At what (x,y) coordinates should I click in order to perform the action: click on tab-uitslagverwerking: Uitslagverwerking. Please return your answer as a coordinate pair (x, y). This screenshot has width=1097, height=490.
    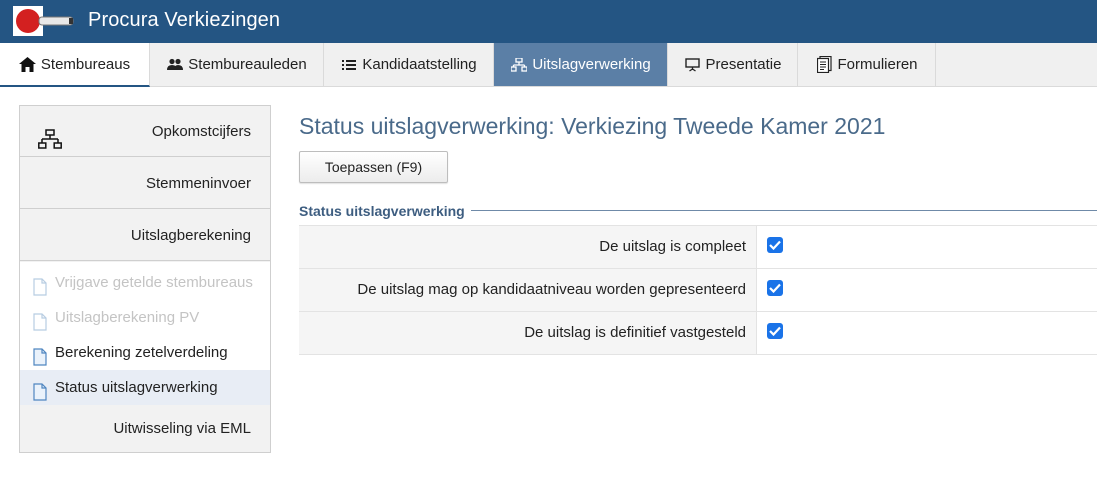
    Looking at the image, I should click on (581, 64).